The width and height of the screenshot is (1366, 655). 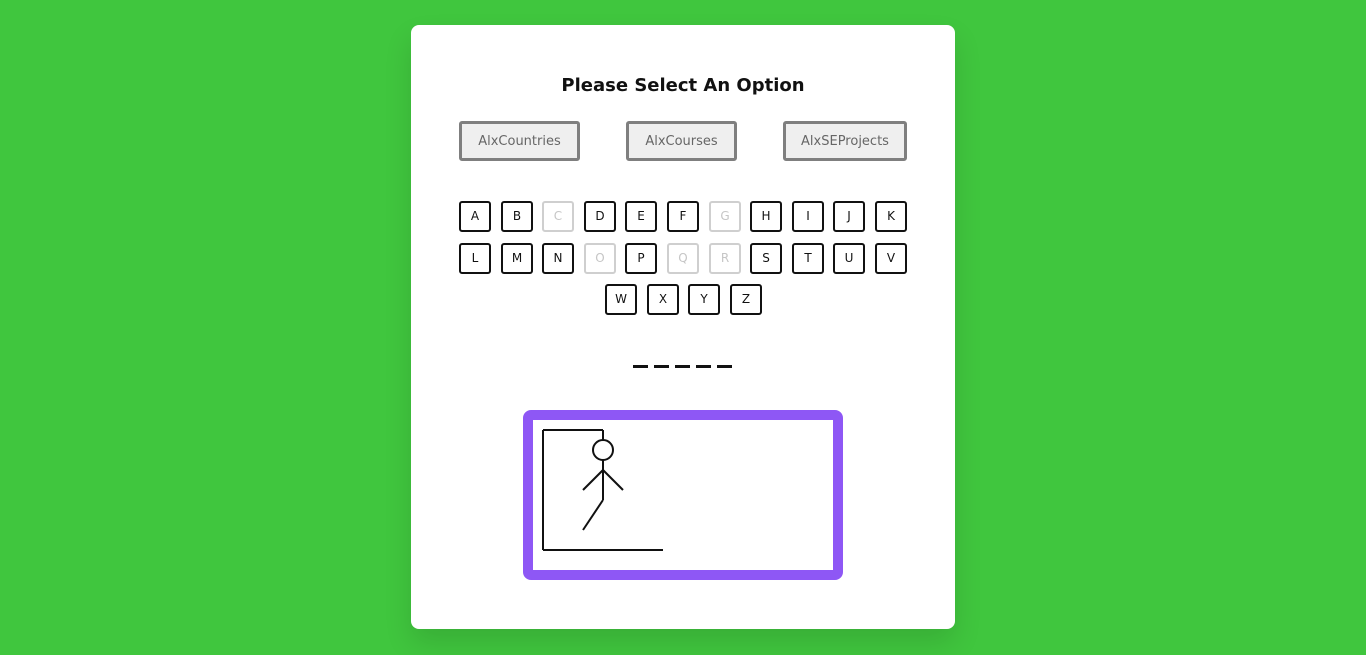 What do you see at coordinates (766, 216) in the screenshot?
I see `key-h: H` at bounding box center [766, 216].